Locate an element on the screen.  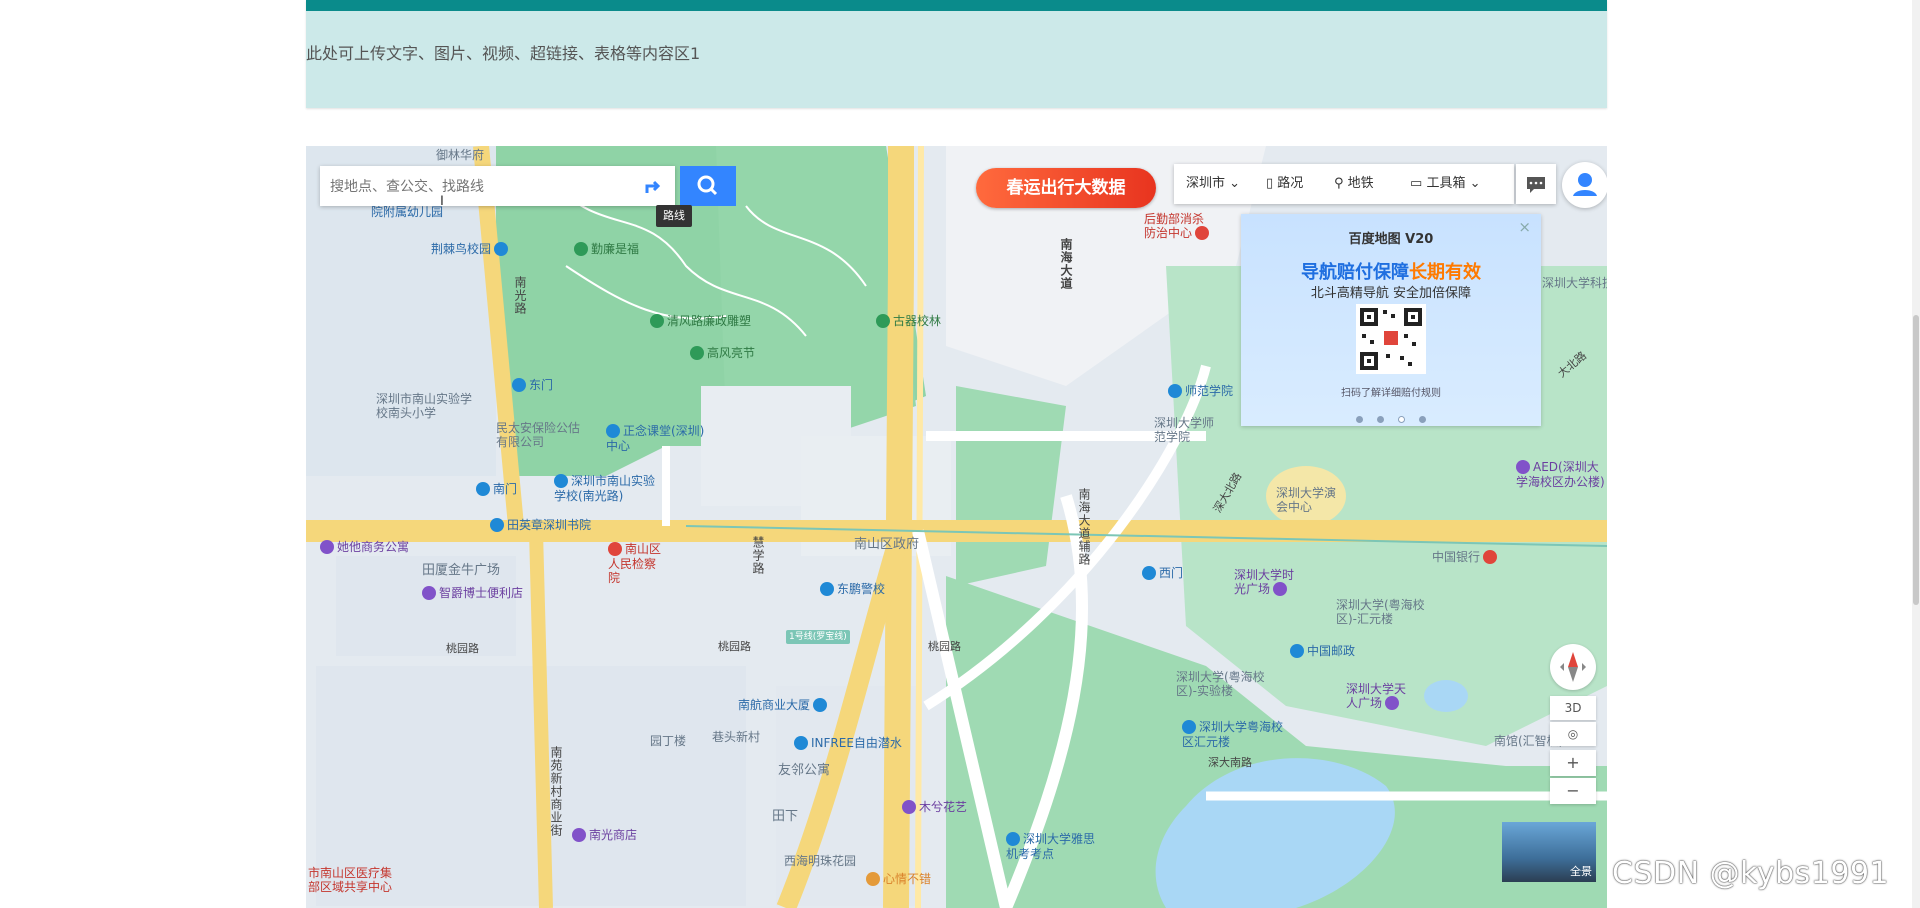
map-label: 巷头新村 is located at coordinates (736, 737).